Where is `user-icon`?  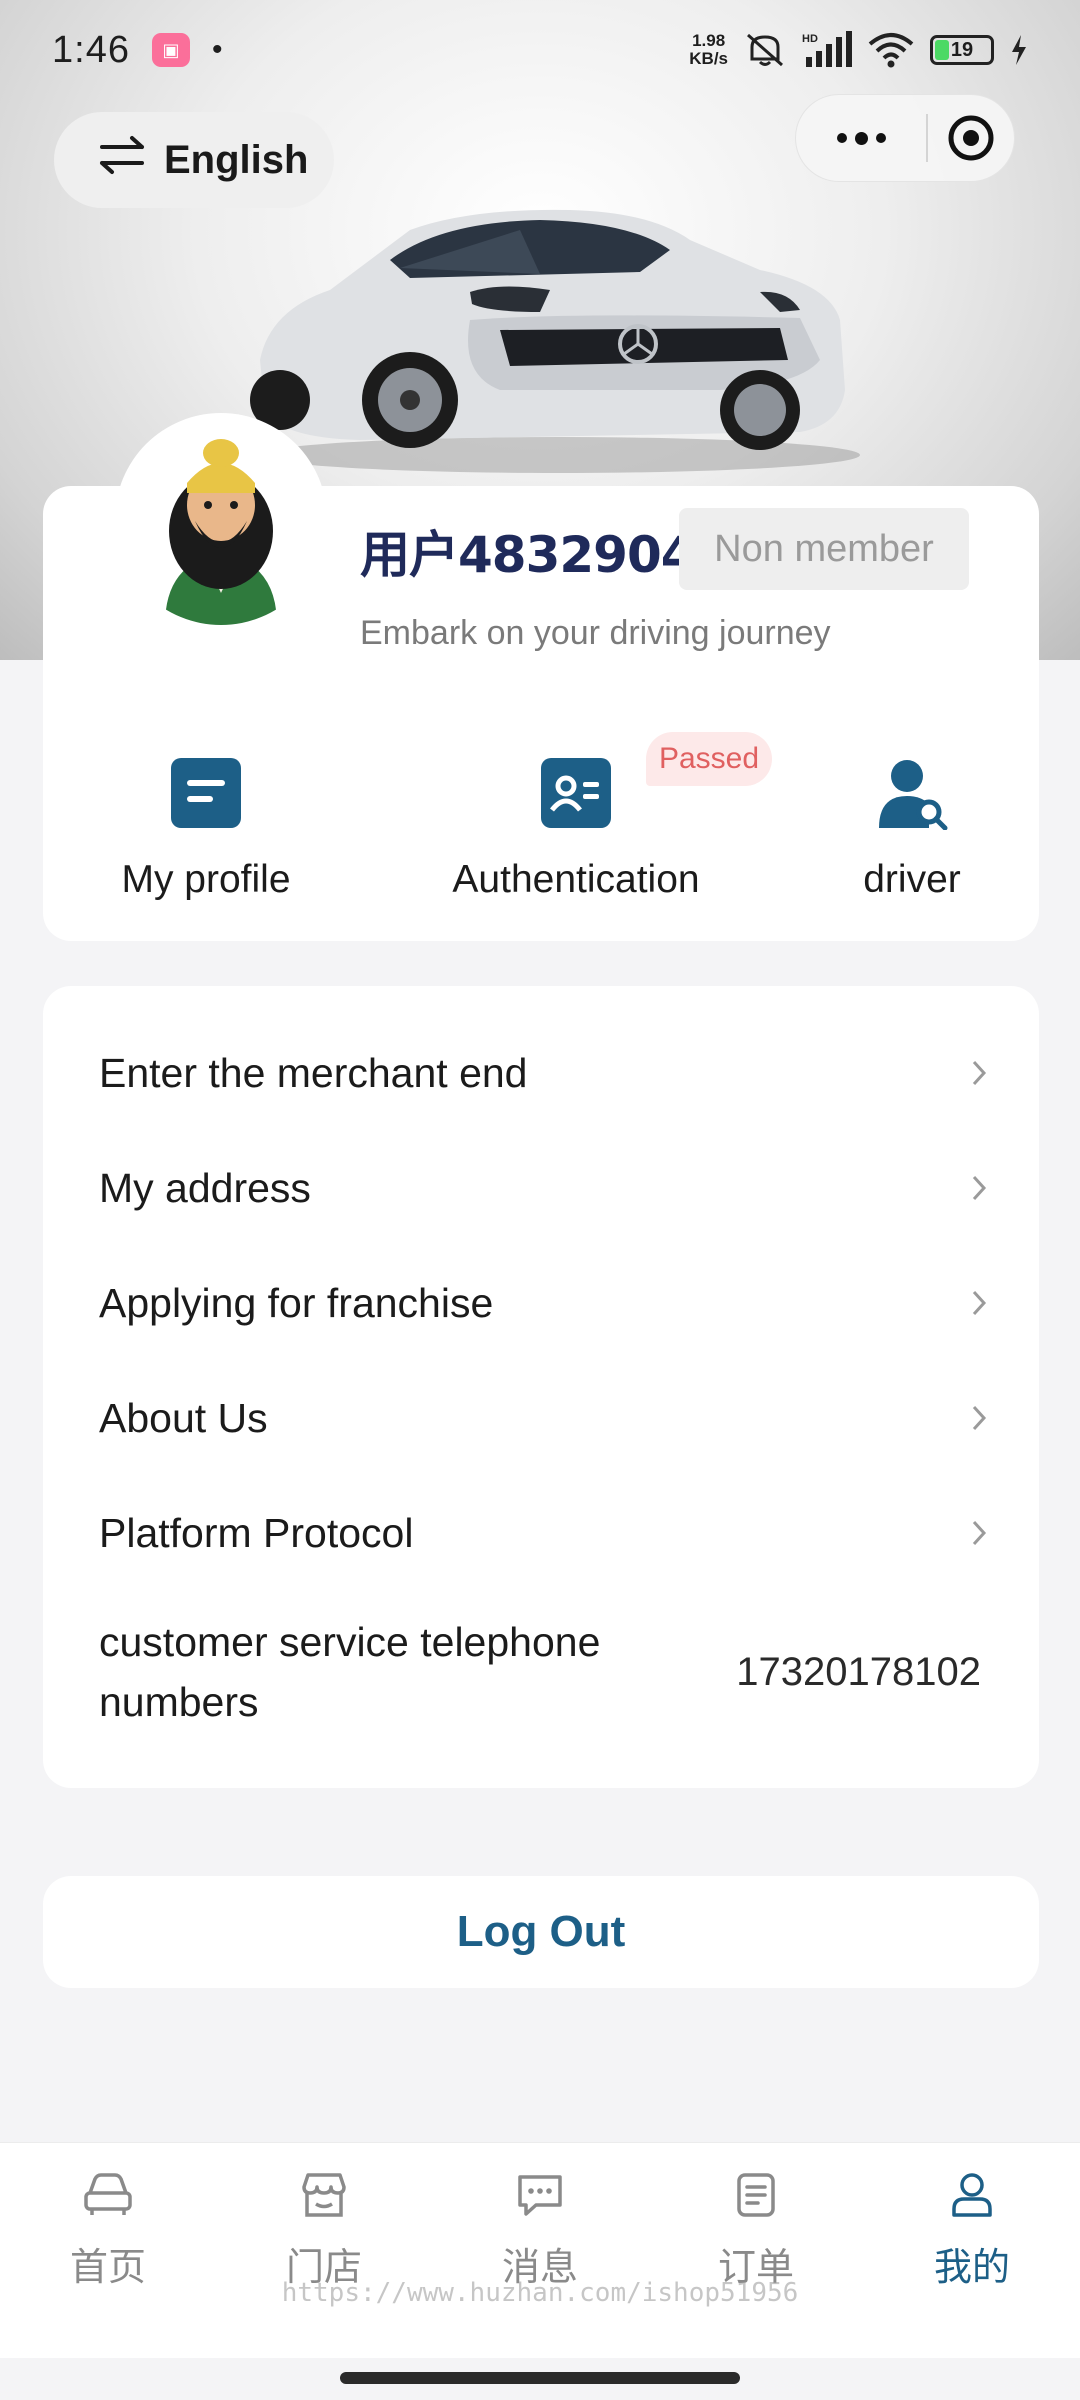 user-icon is located at coordinates (972, 2199).